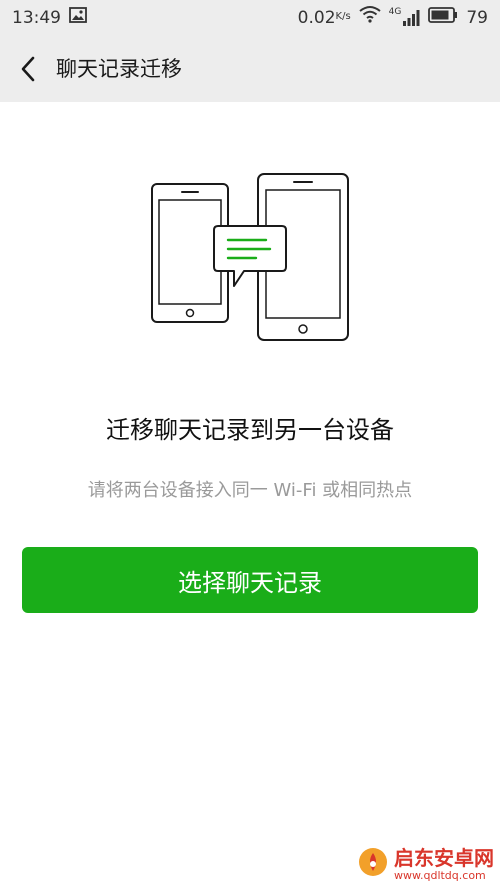  I want to click on status-time: 13:49, so click(36, 18).